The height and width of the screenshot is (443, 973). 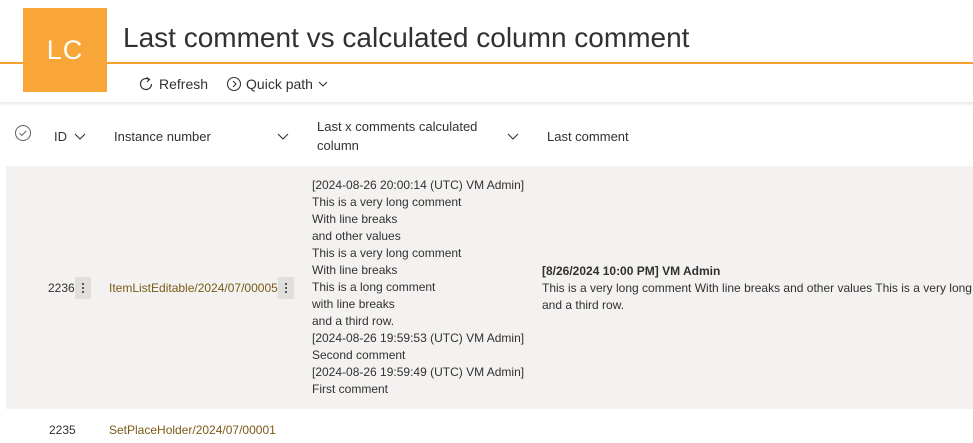 I want to click on column-header-last-comment: Last comment, so click(x=588, y=136).